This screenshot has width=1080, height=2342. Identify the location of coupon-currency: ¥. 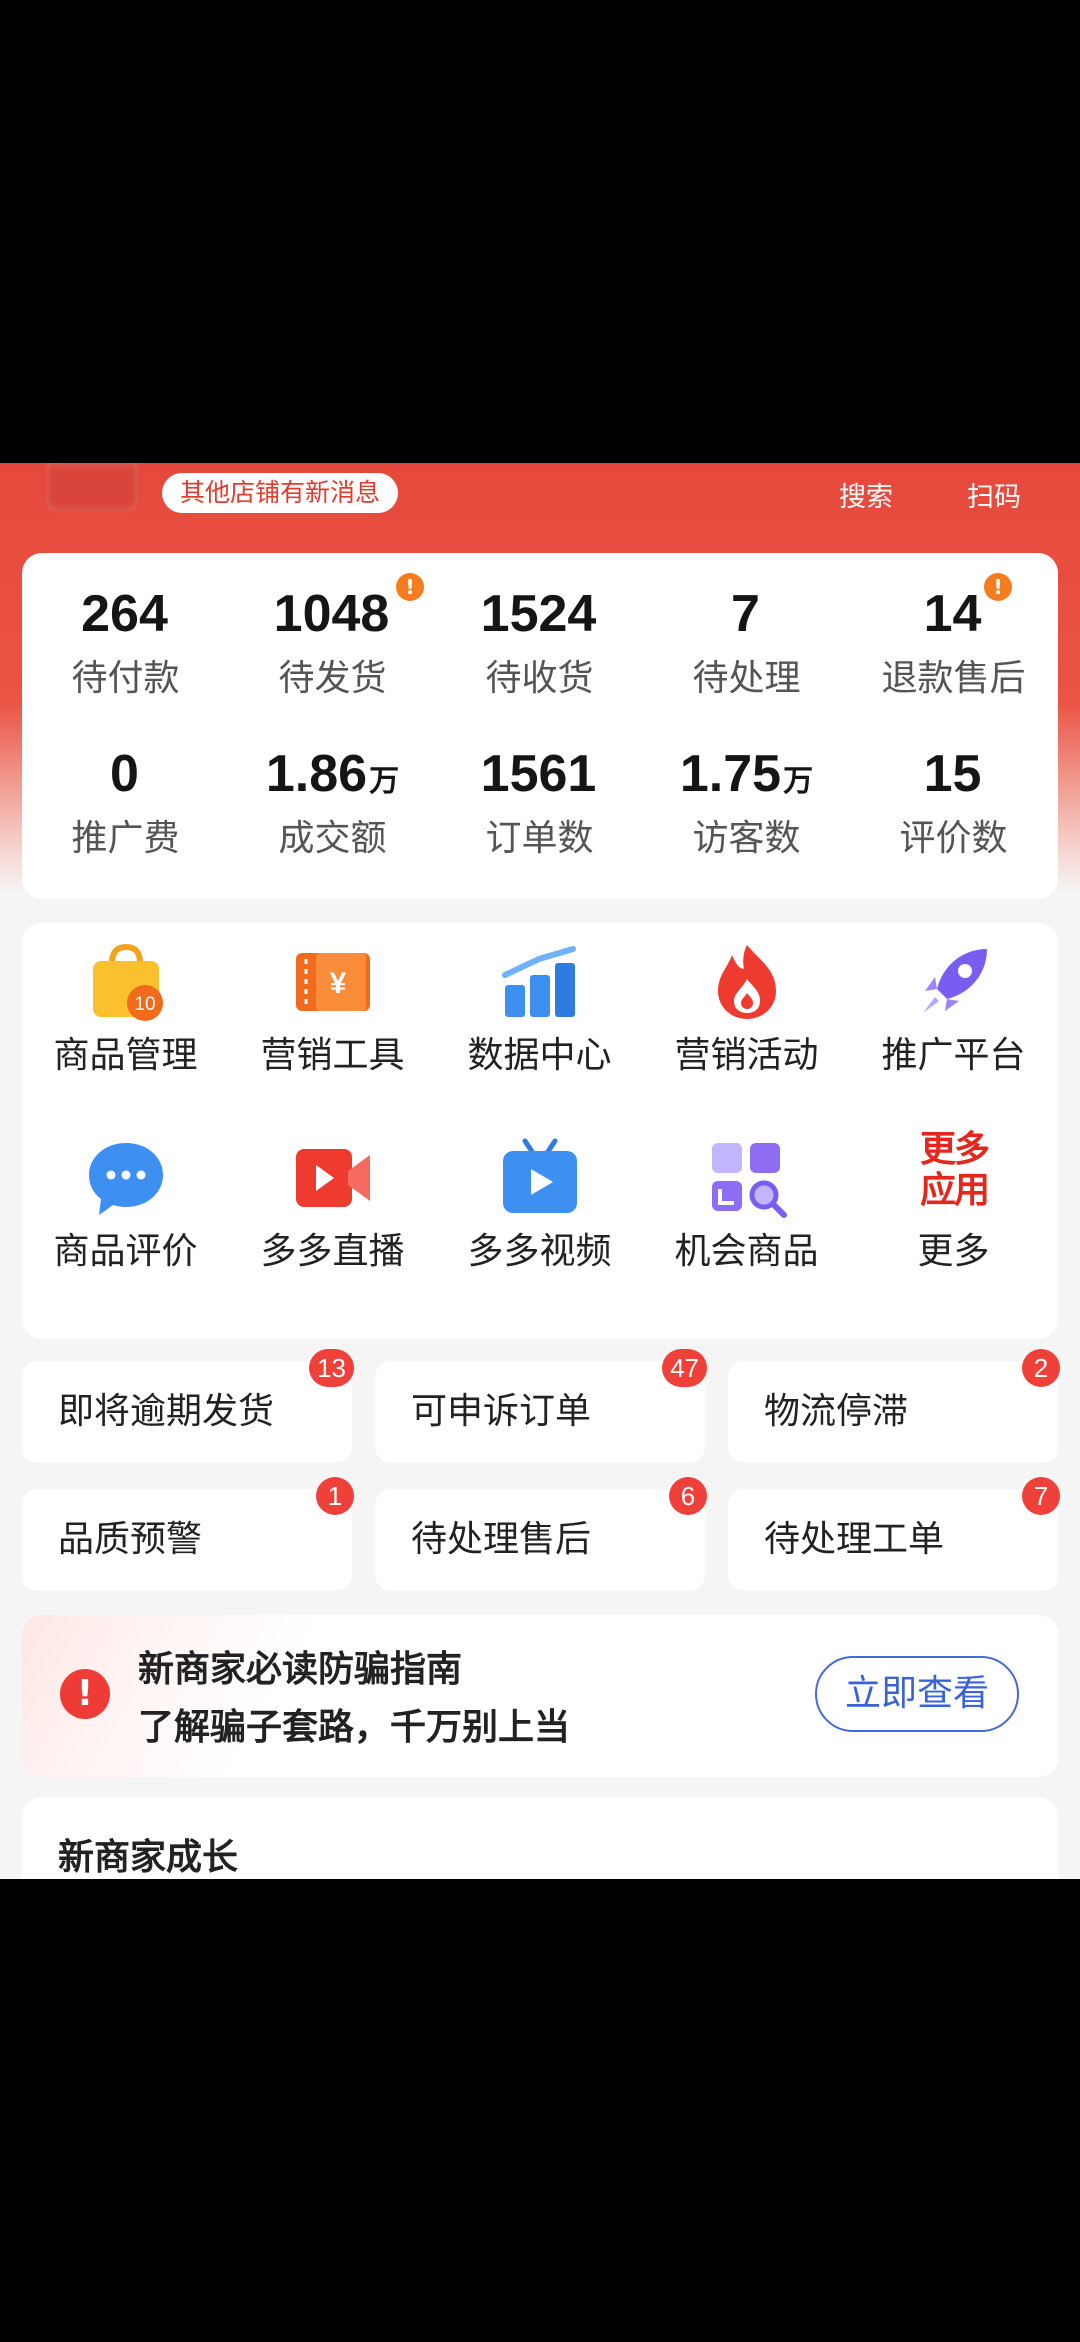
(338, 983).